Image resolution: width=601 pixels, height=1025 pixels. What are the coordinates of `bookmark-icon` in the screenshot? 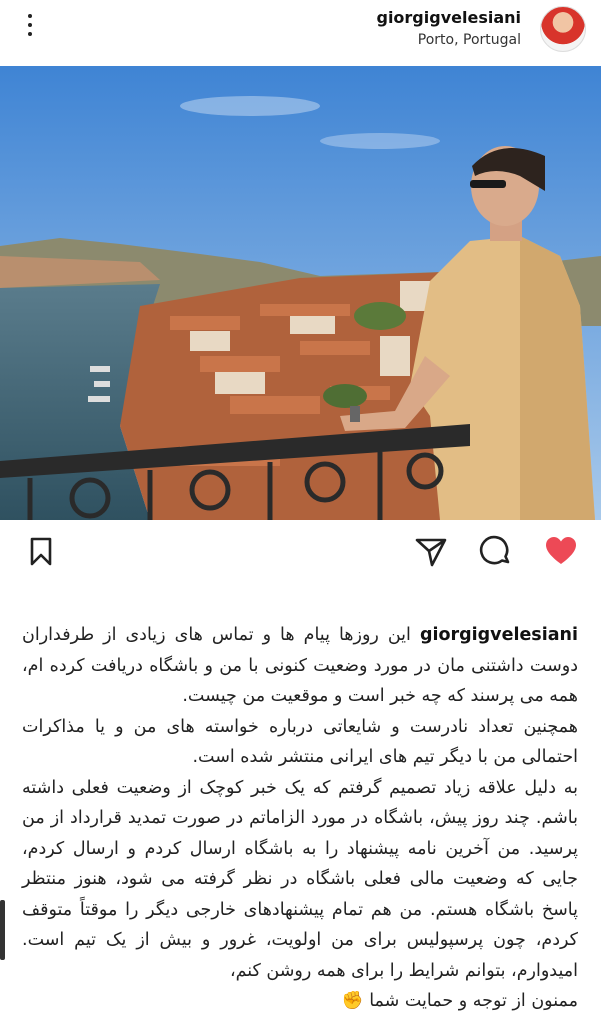 It's located at (41, 551).